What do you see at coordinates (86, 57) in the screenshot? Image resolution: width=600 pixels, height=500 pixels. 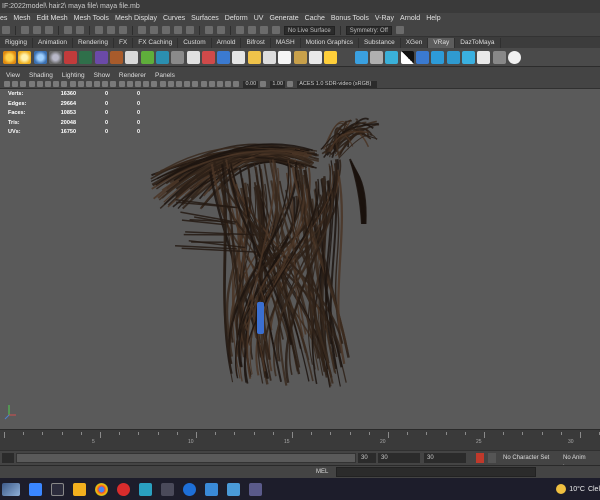 I see `ipr-icon` at bounding box center [86, 57].